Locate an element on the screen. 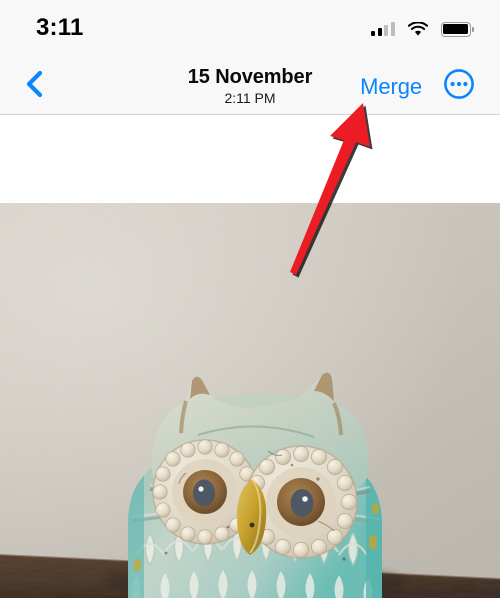 The image size is (500, 598). wifi-icon is located at coordinates (417, 28).